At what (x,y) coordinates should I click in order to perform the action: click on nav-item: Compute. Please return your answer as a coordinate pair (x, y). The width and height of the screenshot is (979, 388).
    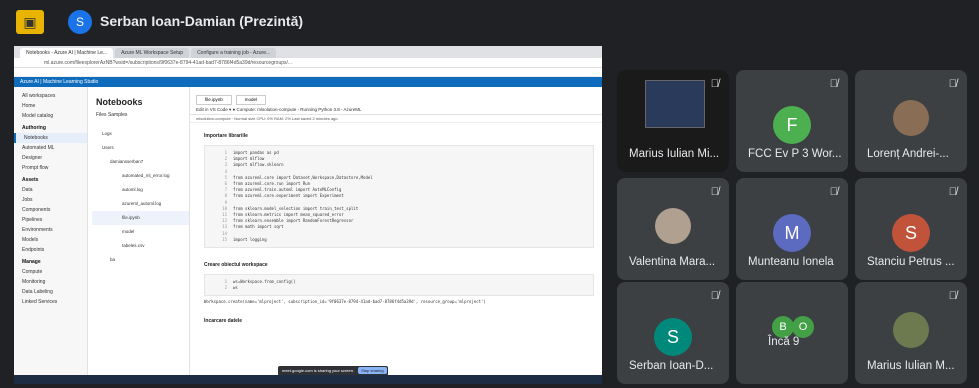
    Looking at the image, I should click on (50, 272).